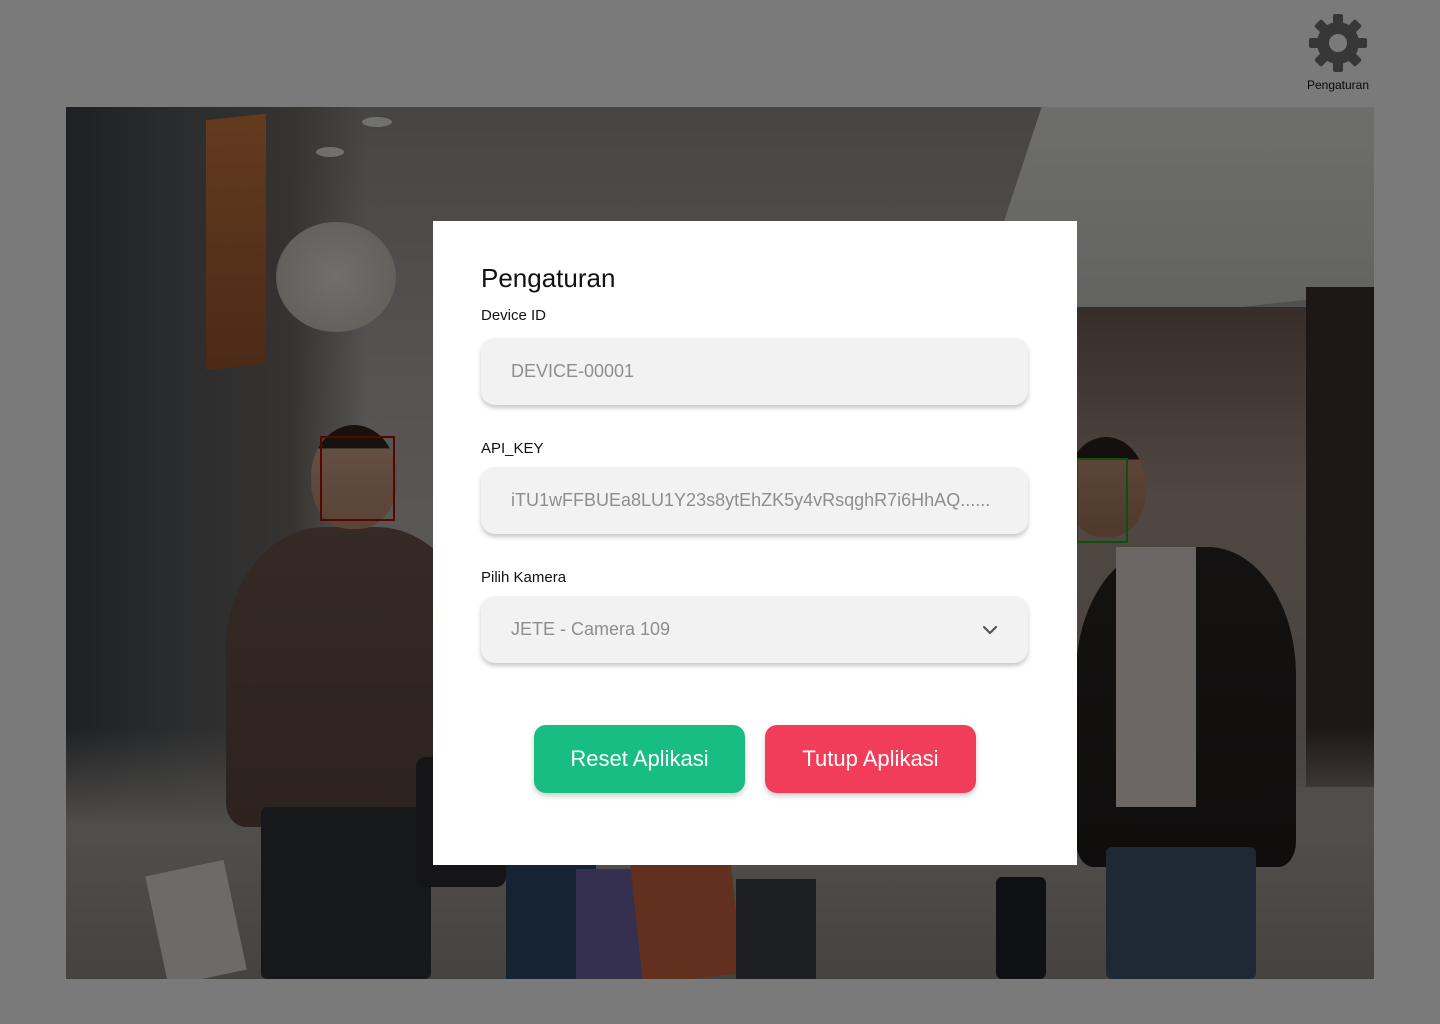 This screenshot has height=1024, width=1440. What do you see at coordinates (1340, 537) in the screenshot?
I see `scene-store-door` at bounding box center [1340, 537].